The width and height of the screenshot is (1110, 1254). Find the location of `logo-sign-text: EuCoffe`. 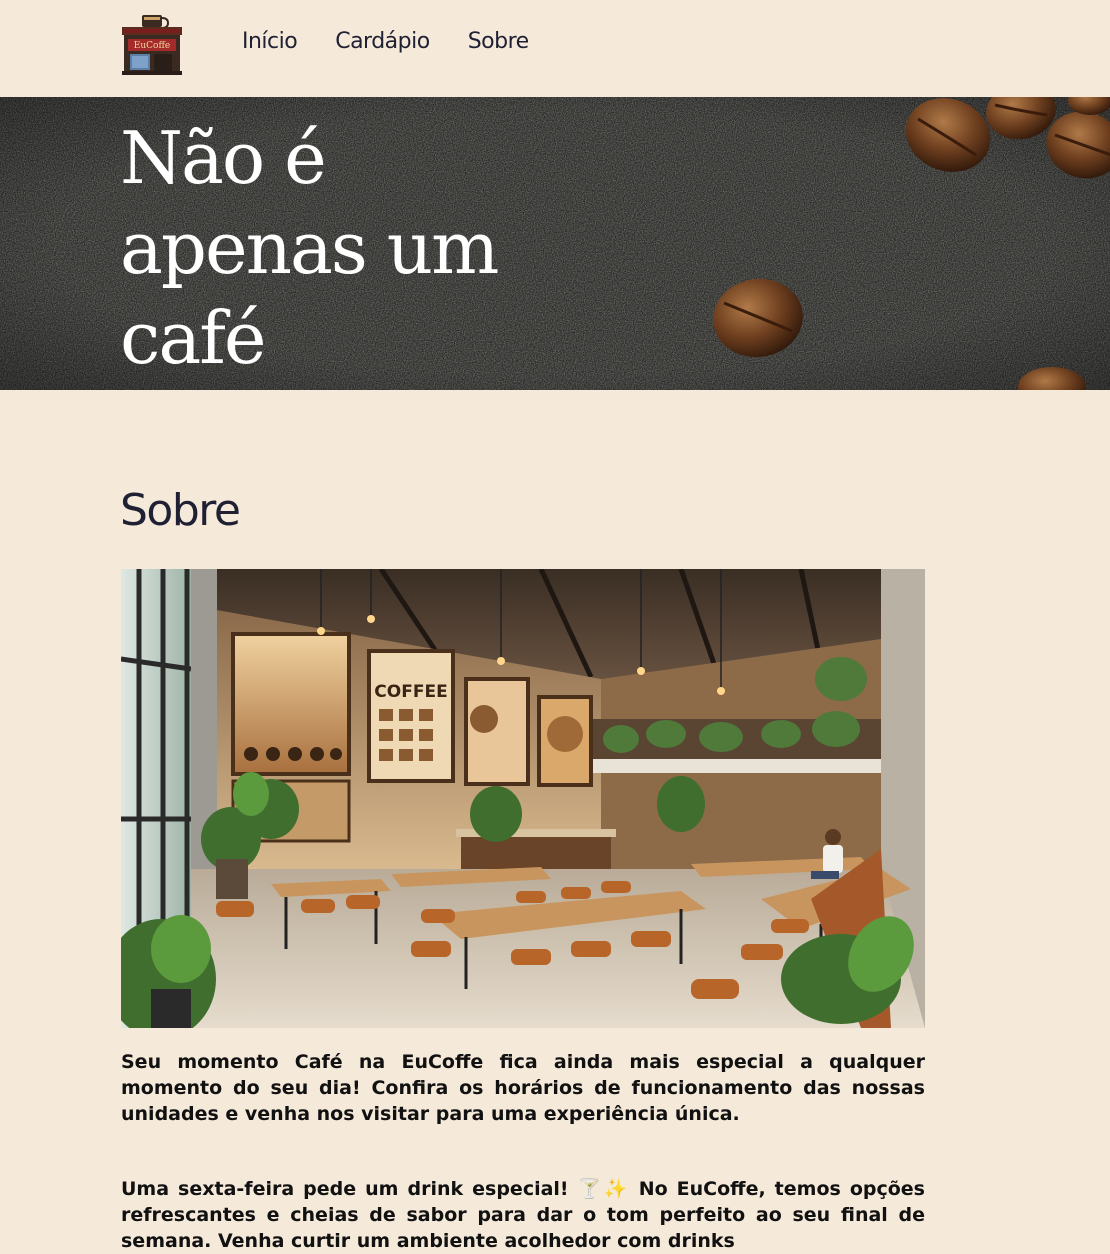

logo-sign-text: EuCoffe is located at coordinates (152, 46).